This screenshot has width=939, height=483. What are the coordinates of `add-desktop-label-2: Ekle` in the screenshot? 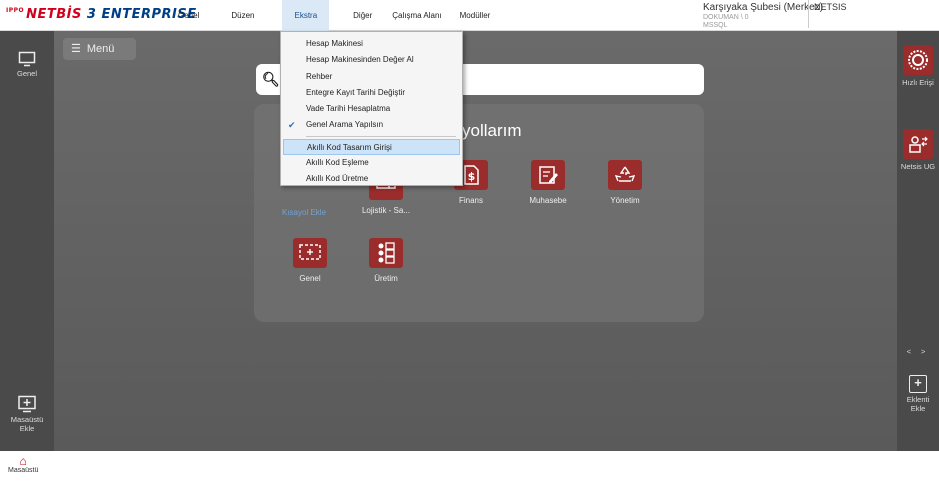 It's located at (27, 428).